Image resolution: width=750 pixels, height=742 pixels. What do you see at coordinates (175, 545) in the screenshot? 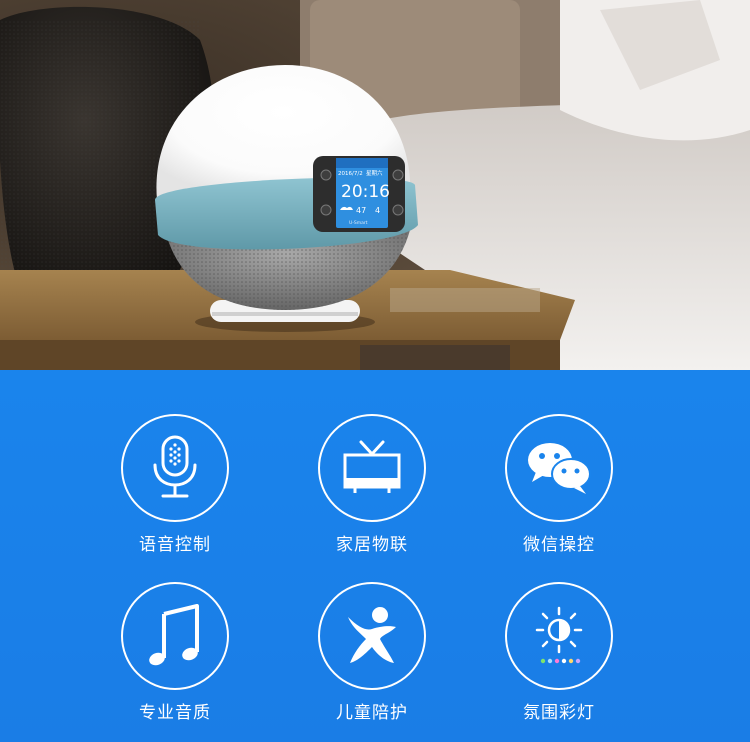
I see `feature-label: 语音控制` at bounding box center [175, 545].